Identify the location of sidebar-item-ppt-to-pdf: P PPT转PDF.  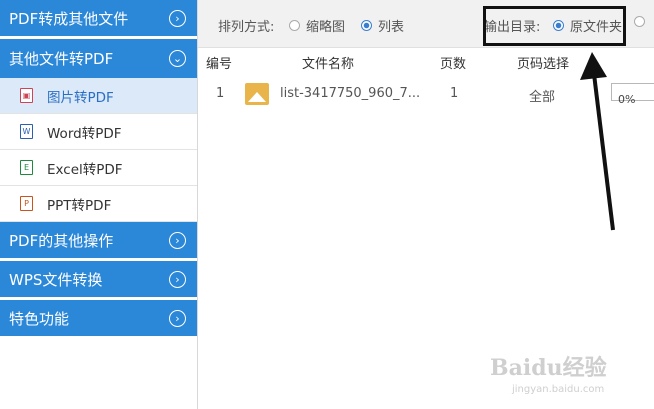
(98, 204).